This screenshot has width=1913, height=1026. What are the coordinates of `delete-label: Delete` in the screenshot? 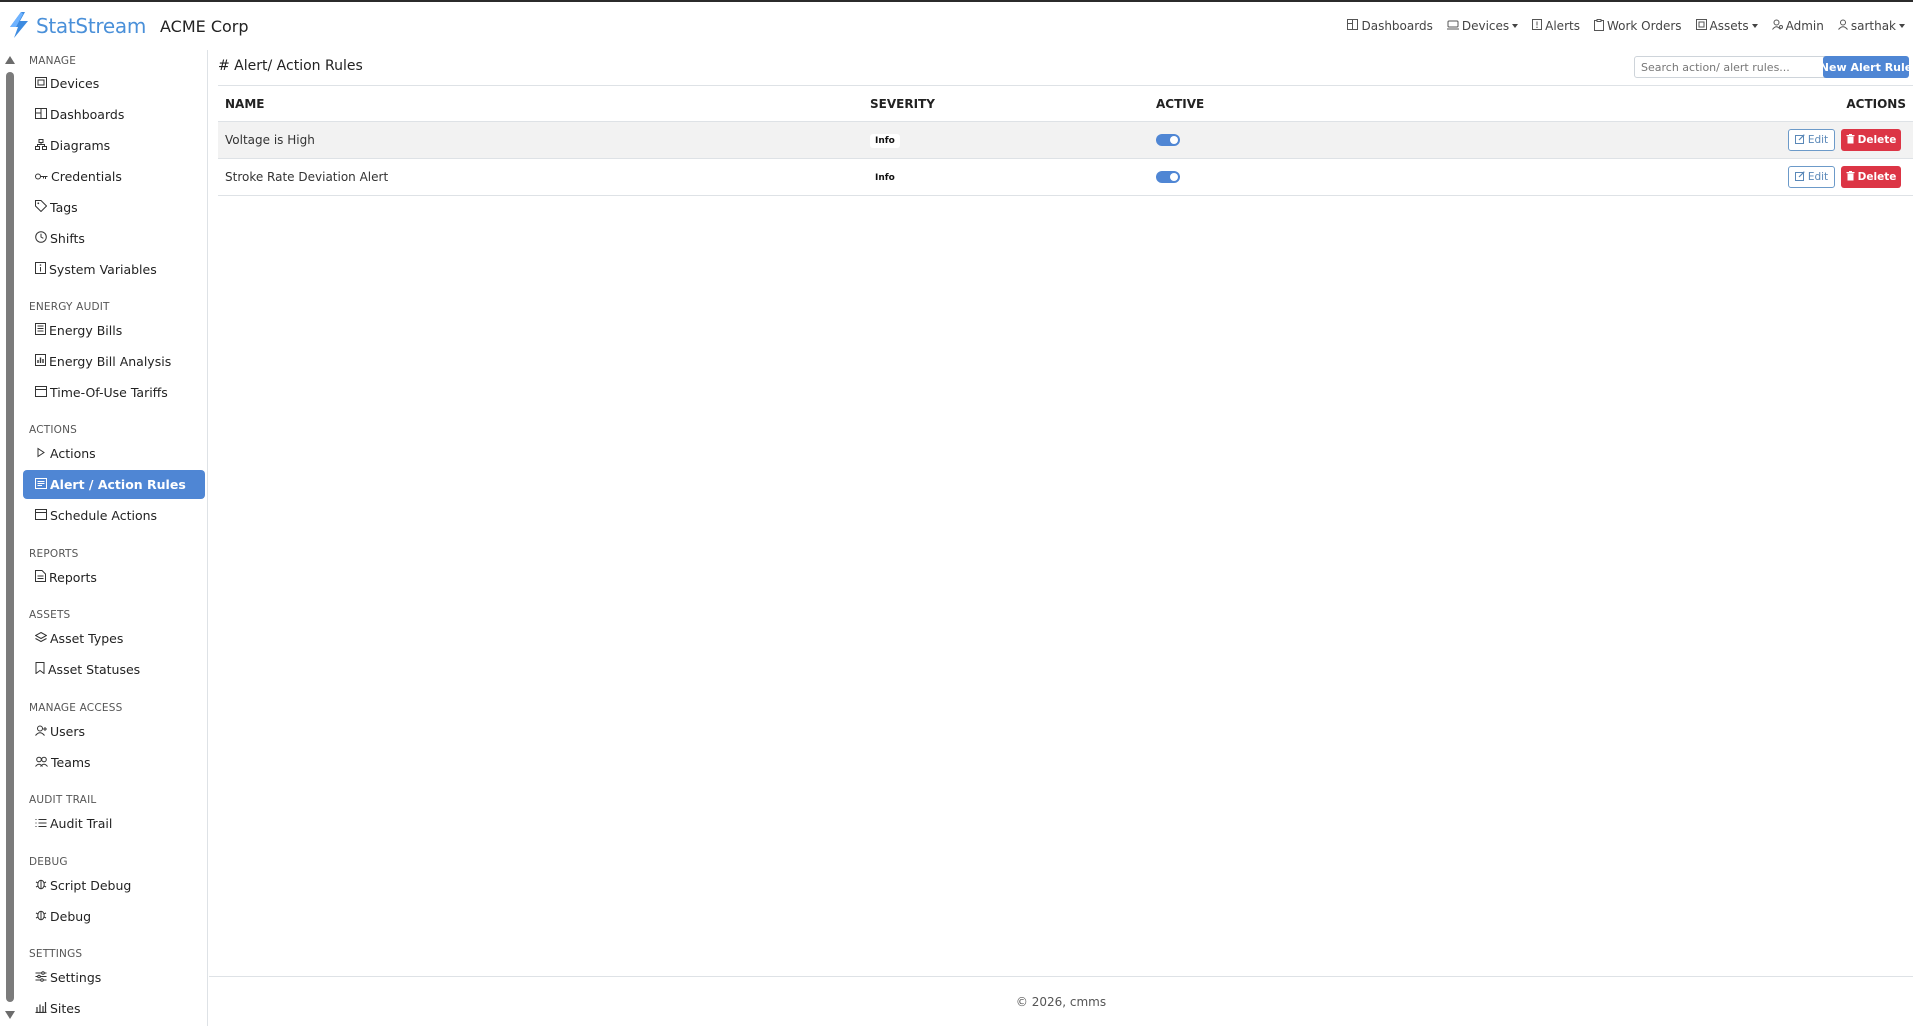 It's located at (1877, 177).